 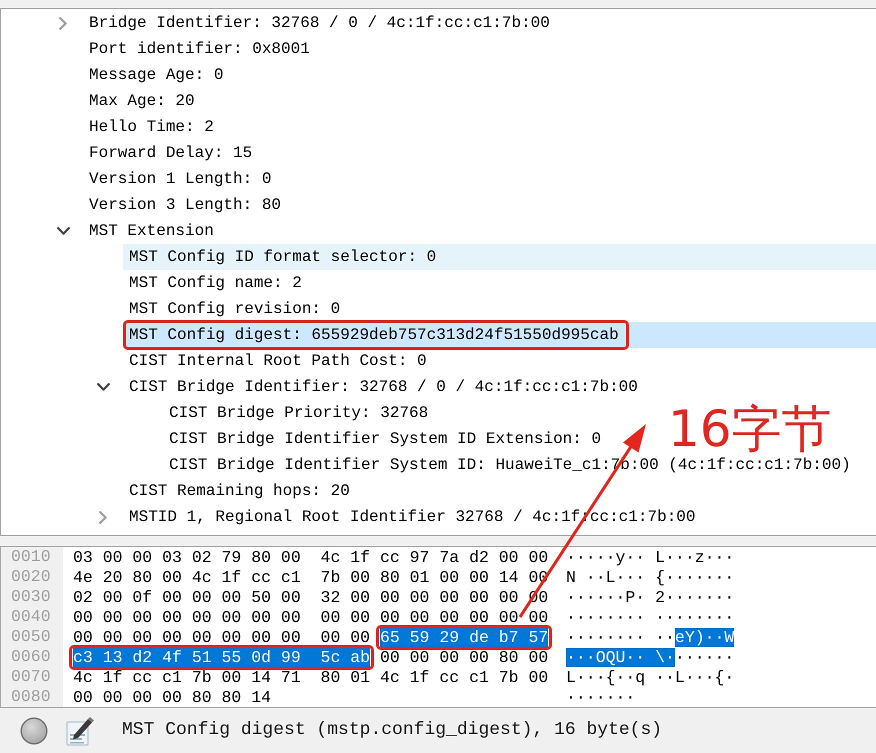 What do you see at coordinates (221, 657) in the screenshot?
I see `hex-bytes: c3 13 d2 4f 51 55 0d 99 5c ab` at bounding box center [221, 657].